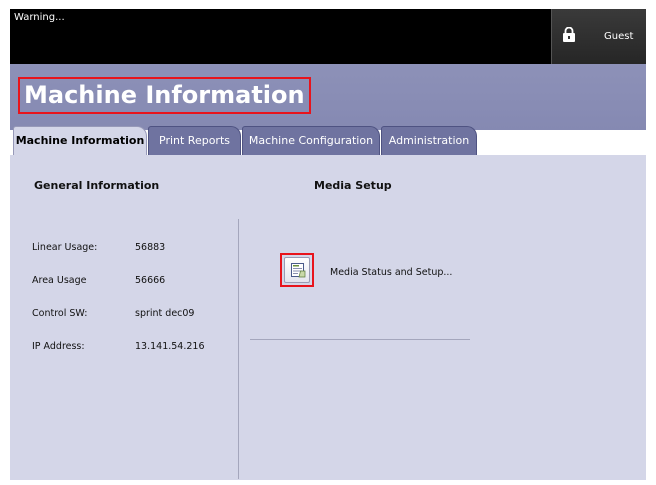 The image size is (656, 485). What do you see at coordinates (328, 97) in the screenshot?
I see `page-header: Machine Information` at bounding box center [328, 97].